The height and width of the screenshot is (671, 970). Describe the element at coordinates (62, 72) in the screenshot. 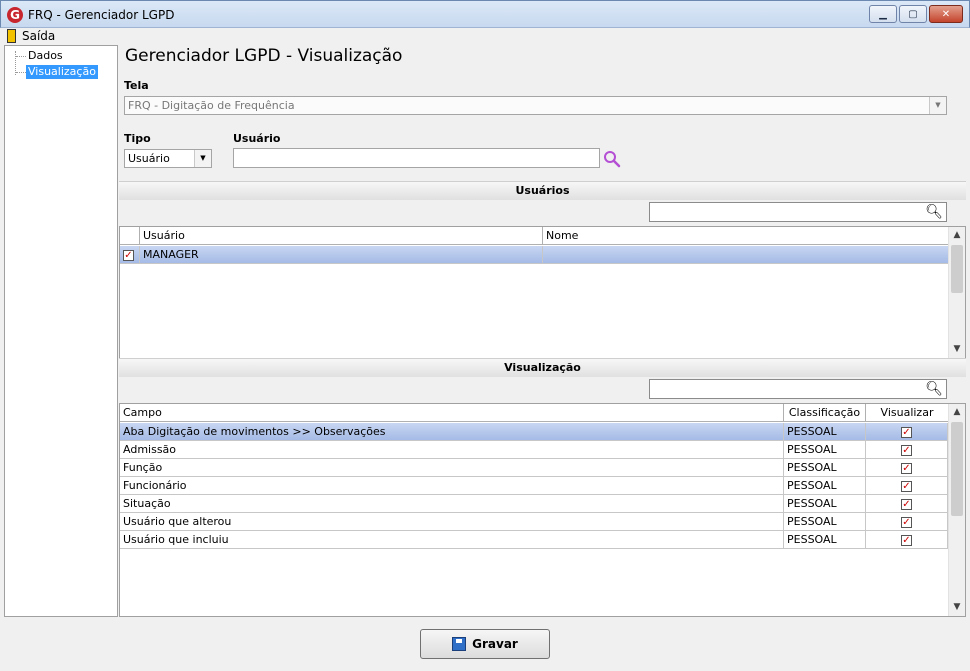

I see `tree-item-visualizacao: Visualização` at that location.